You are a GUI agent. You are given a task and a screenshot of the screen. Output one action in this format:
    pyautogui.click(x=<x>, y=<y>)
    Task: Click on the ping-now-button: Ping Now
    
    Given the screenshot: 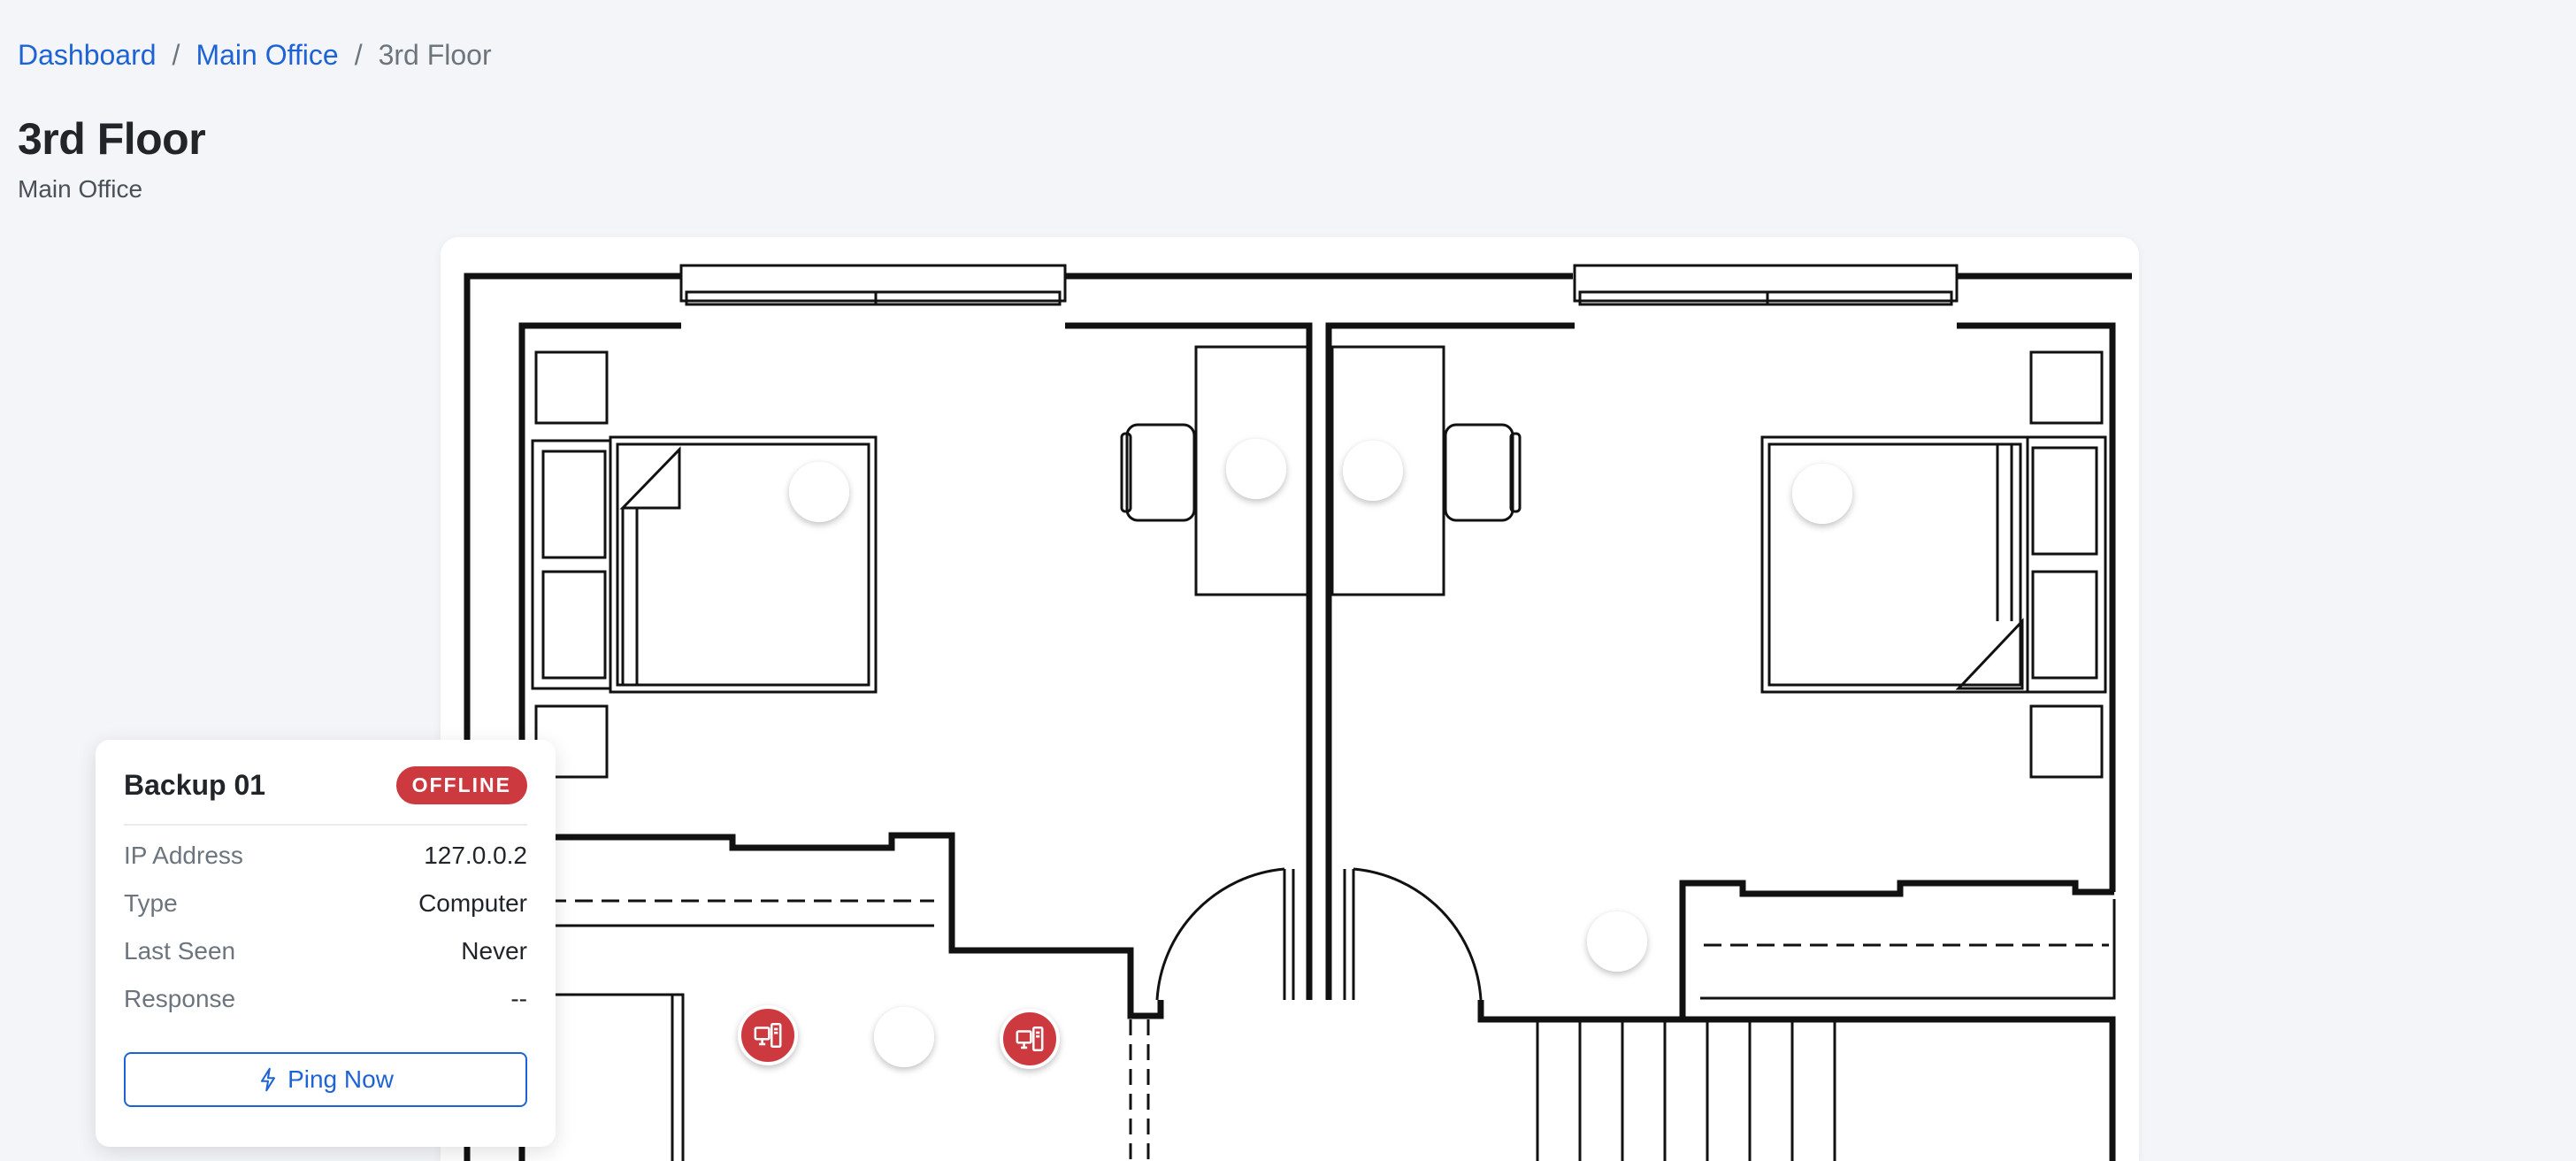 What is the action you would take?
    pyautogui.click(x=325, y=1080)
    